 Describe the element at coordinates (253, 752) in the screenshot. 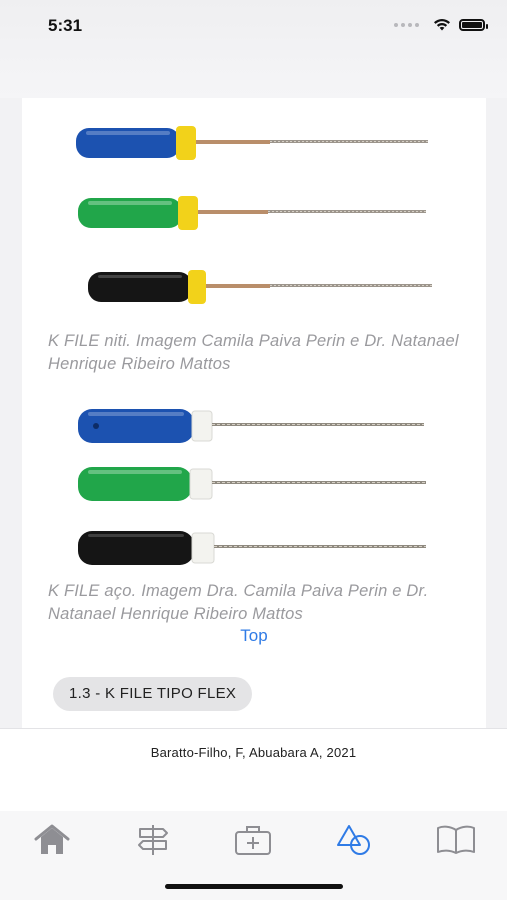

I see `credit-text: Baratto-Filho, F, Abuabara A, 2021` at that location.